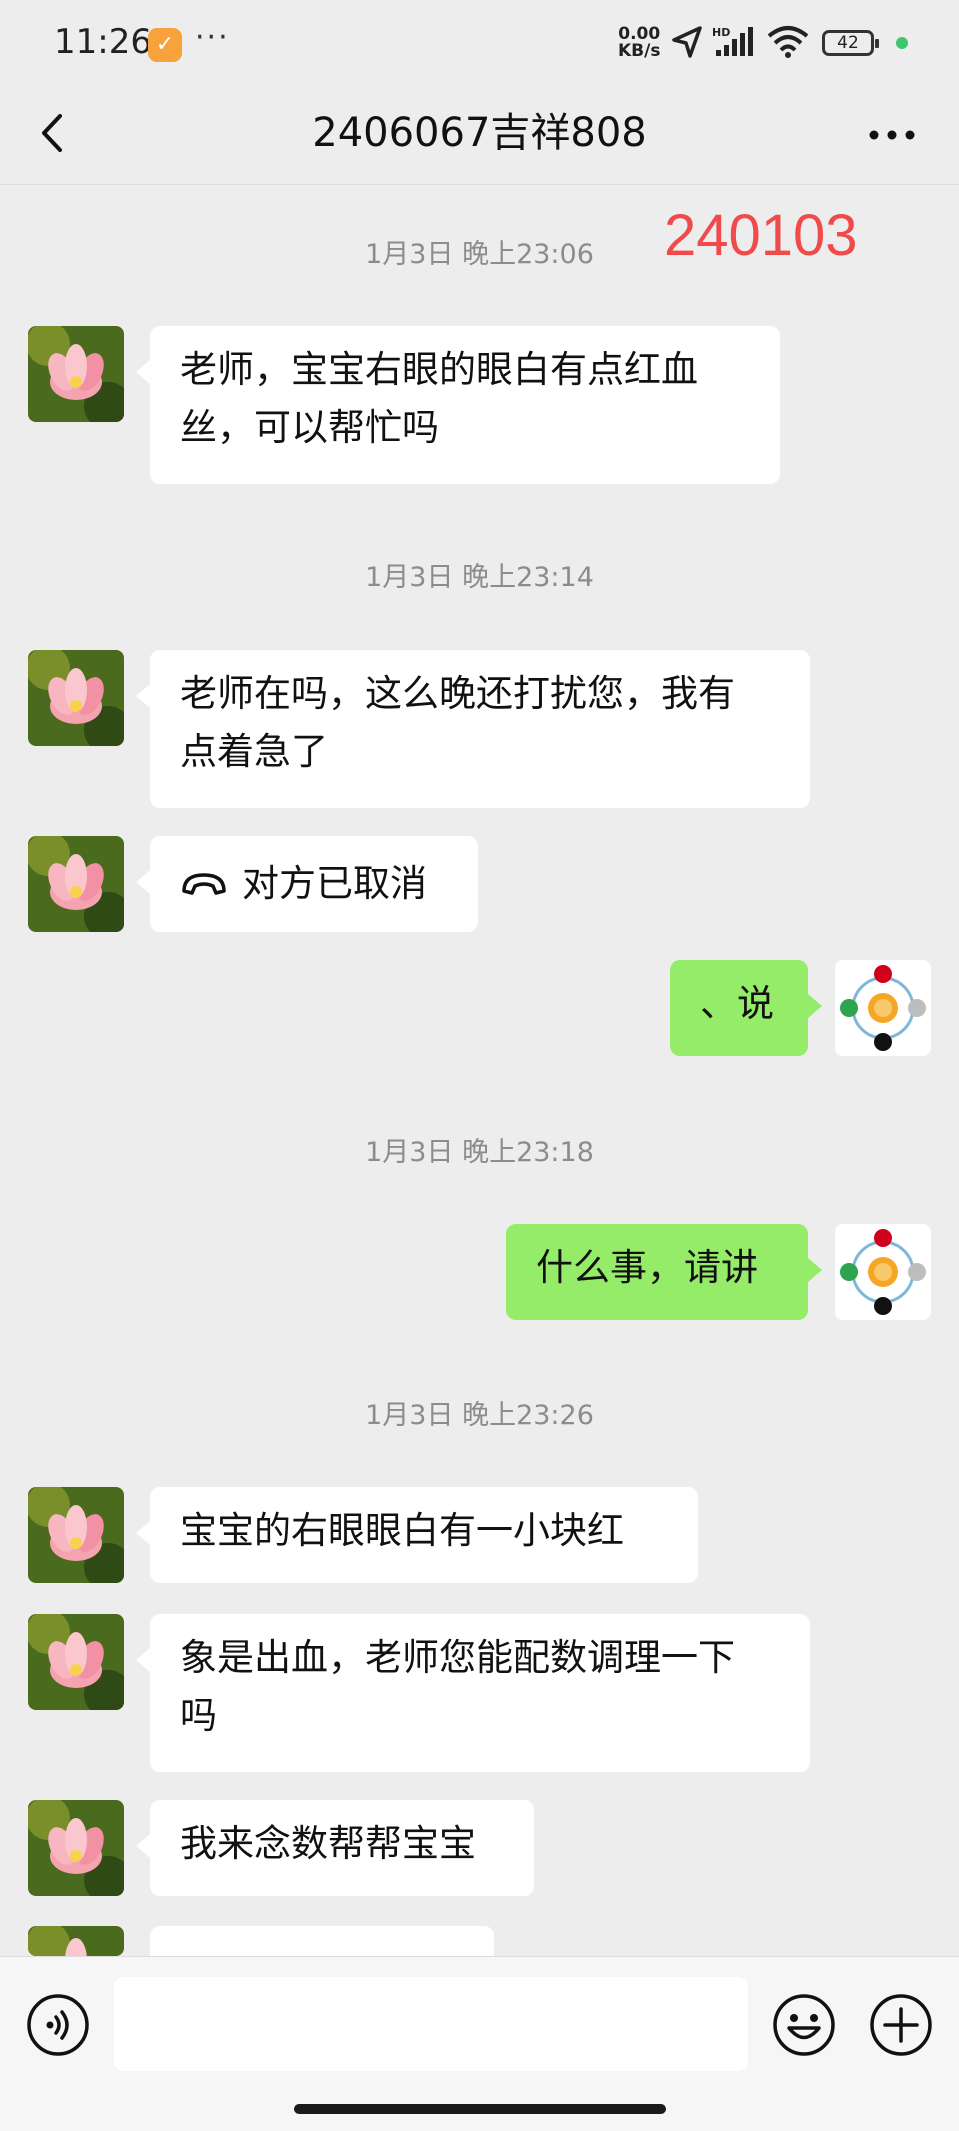 This screenshot has height=2131, width=959. I want to click on voice-input-icon, so click(58, 2025).